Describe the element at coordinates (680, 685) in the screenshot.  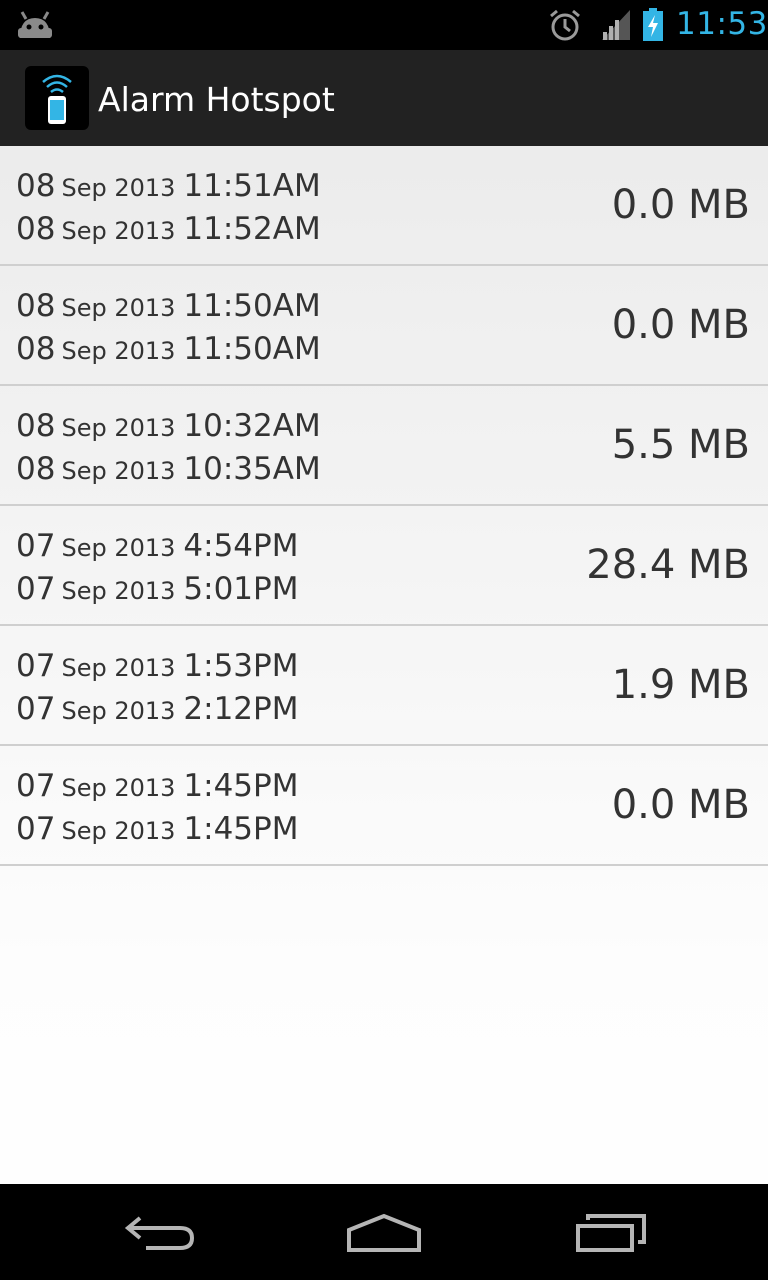
I see `data-usage: 1.9 MB` at that location.